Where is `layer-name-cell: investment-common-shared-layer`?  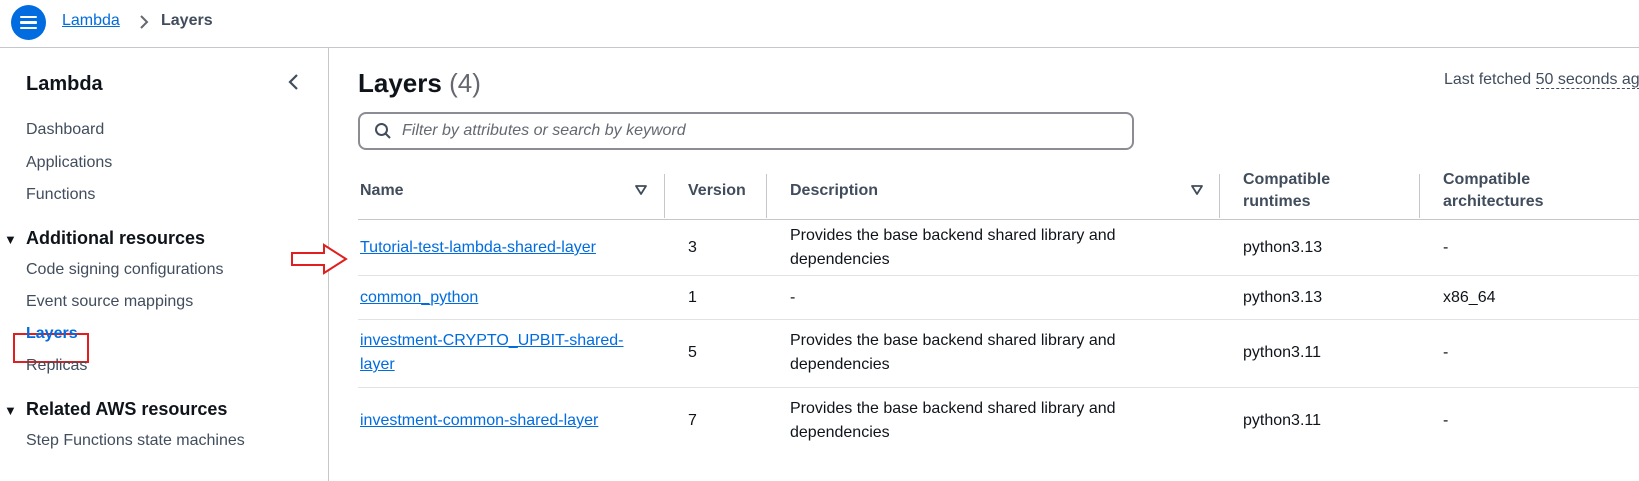 layer-name-cell: investment-common-shared-layer is located at coordinates (479, 421).